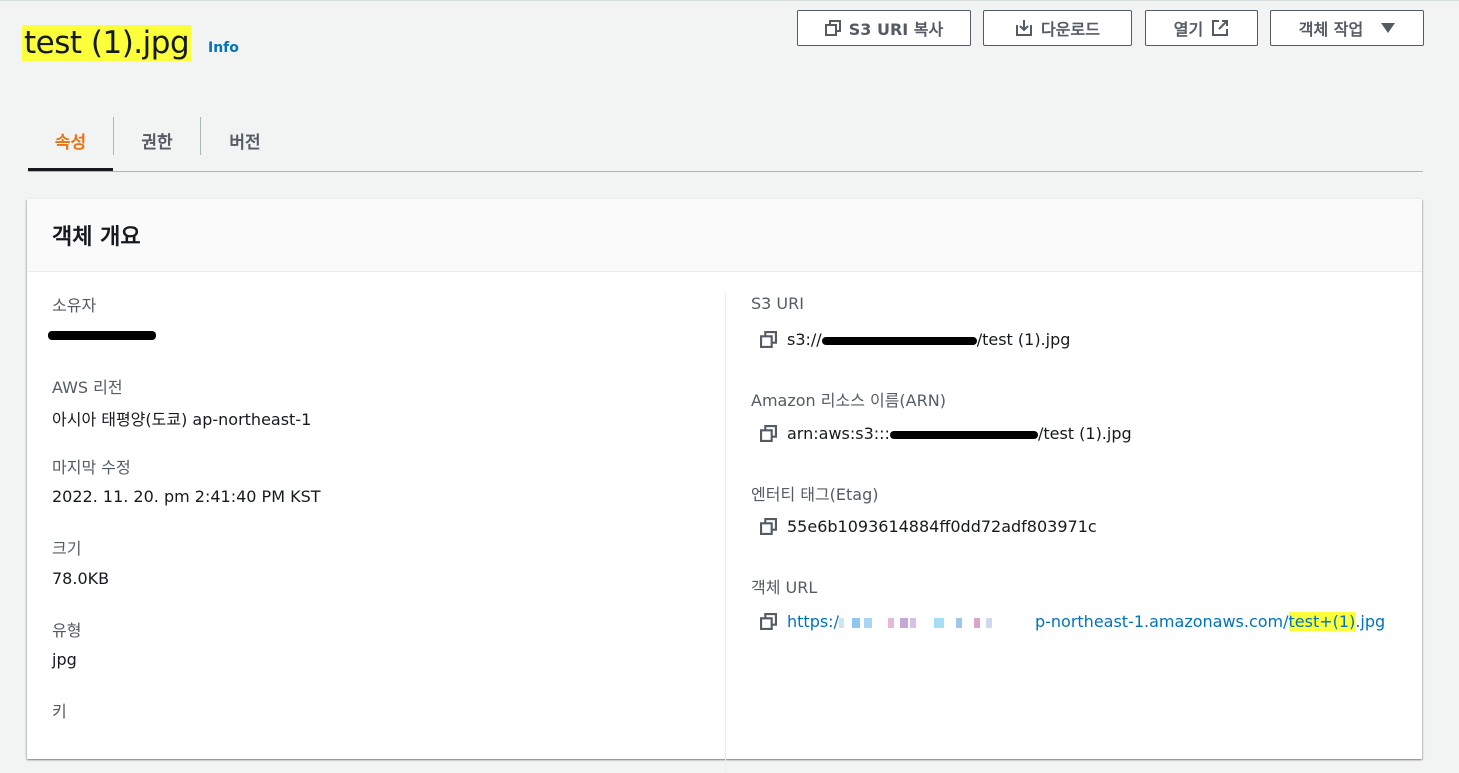 The height and width of the screenshot is (773, 1459). What do you see at coordinates (81, 578) in the screenshot?
I see `size-value: 78.0KB` at bounding box center [81, 578].